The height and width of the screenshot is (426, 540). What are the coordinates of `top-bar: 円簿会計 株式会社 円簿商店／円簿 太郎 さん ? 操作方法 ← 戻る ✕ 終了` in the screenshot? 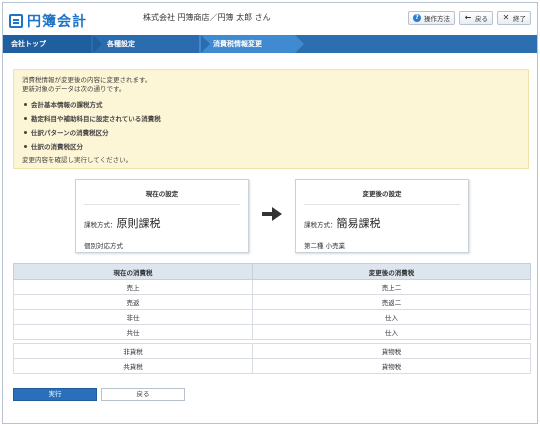 It's located at (270, 18).